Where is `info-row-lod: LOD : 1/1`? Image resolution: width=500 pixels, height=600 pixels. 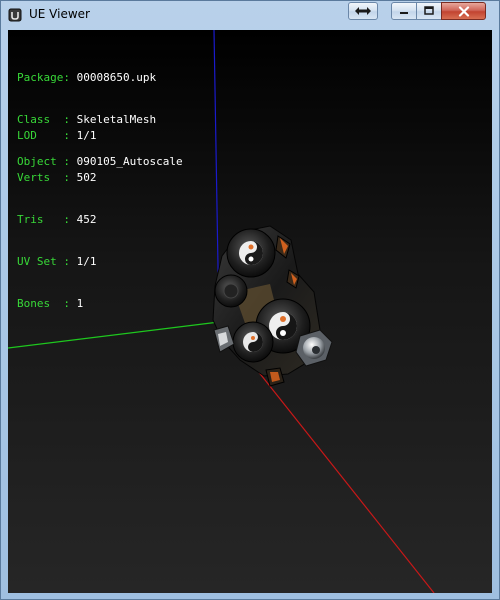 info-row-lod: LOD : 1/1 is located at coordinates (56, 136).